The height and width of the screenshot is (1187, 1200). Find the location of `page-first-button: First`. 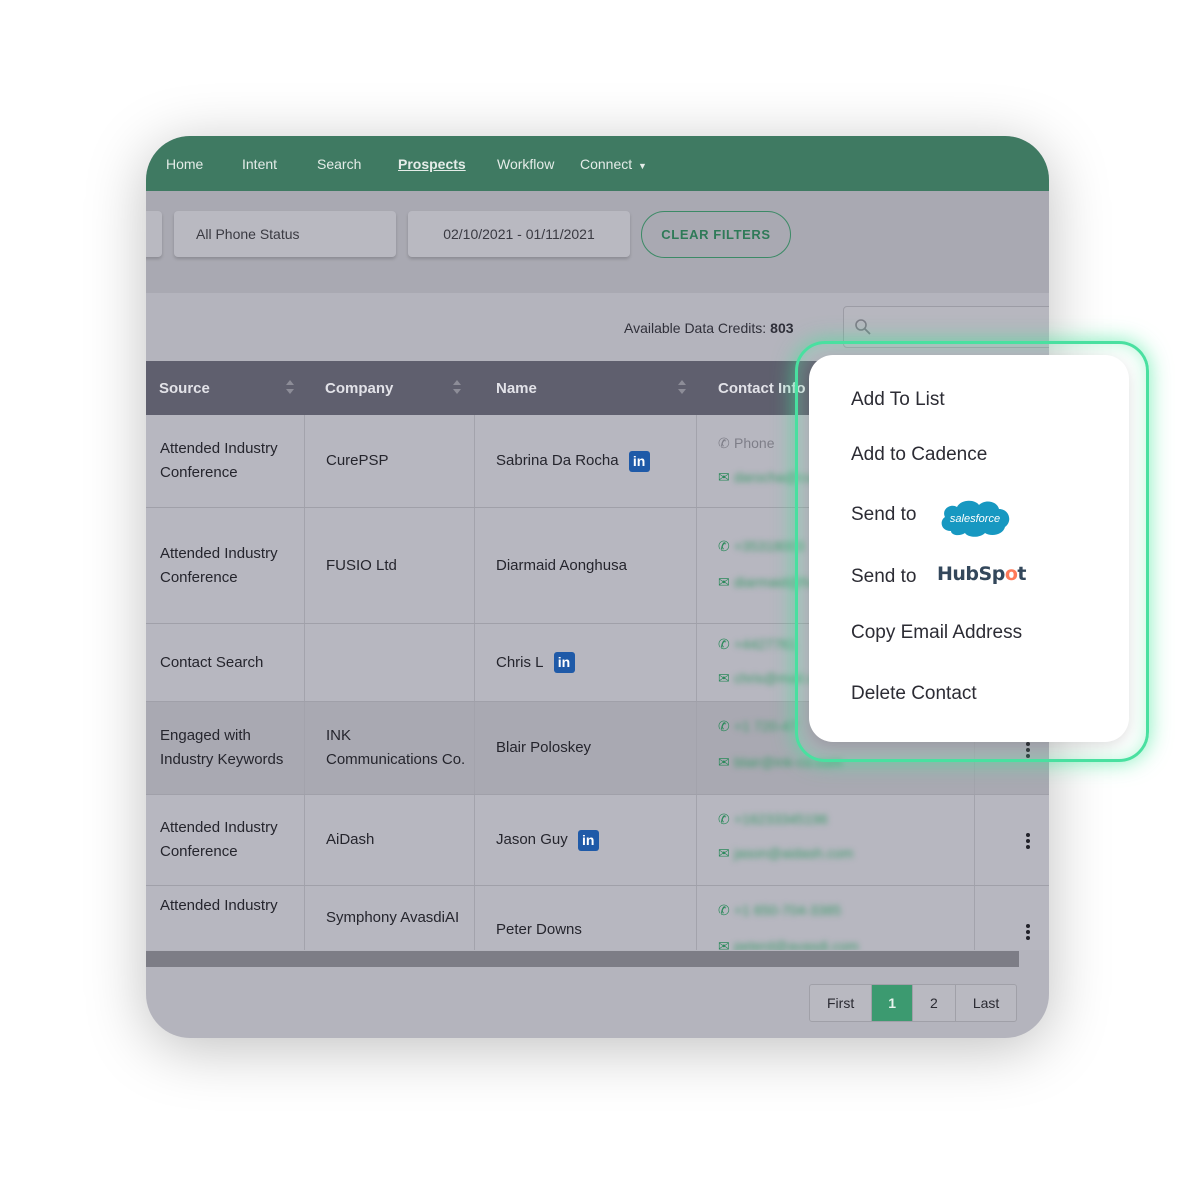

page-first-button: First is located at coordinates (841, 1003).